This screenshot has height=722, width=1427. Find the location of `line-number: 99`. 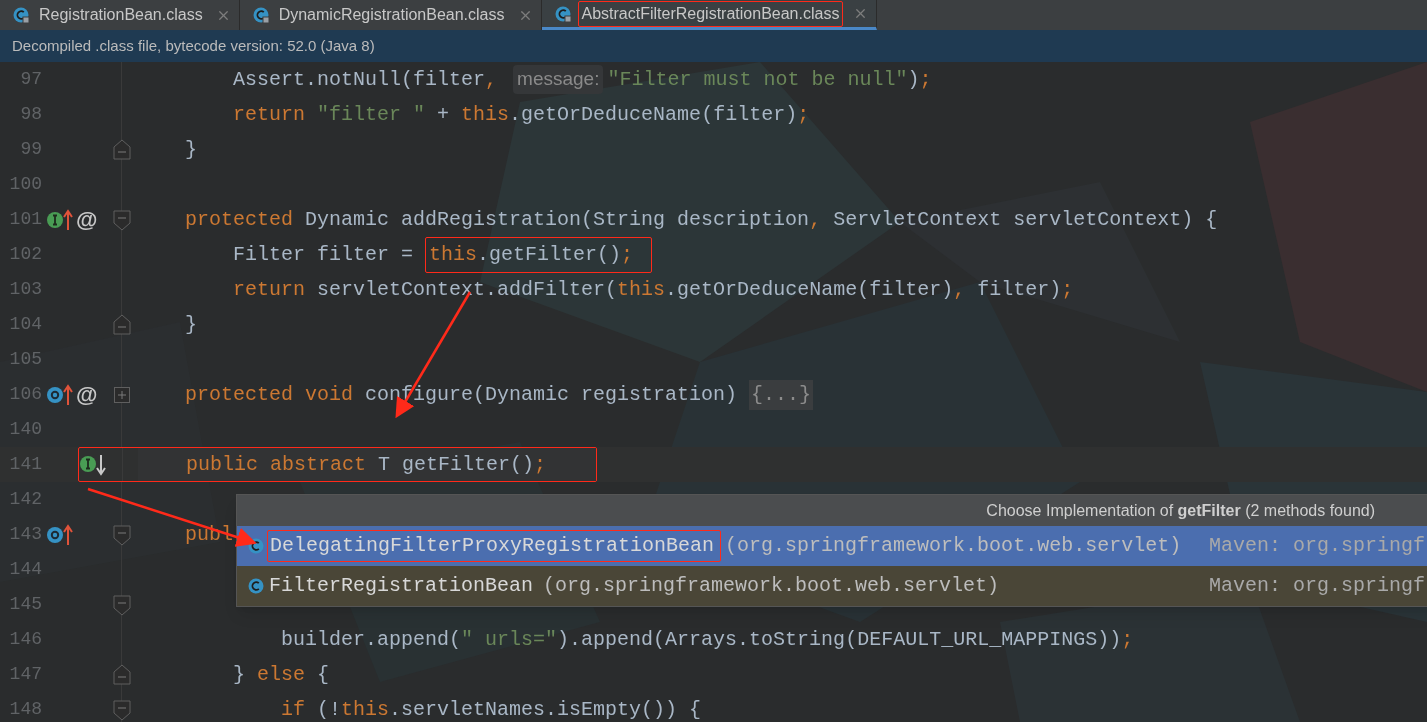

line-number: 99 is located at coordinates (30, 149).